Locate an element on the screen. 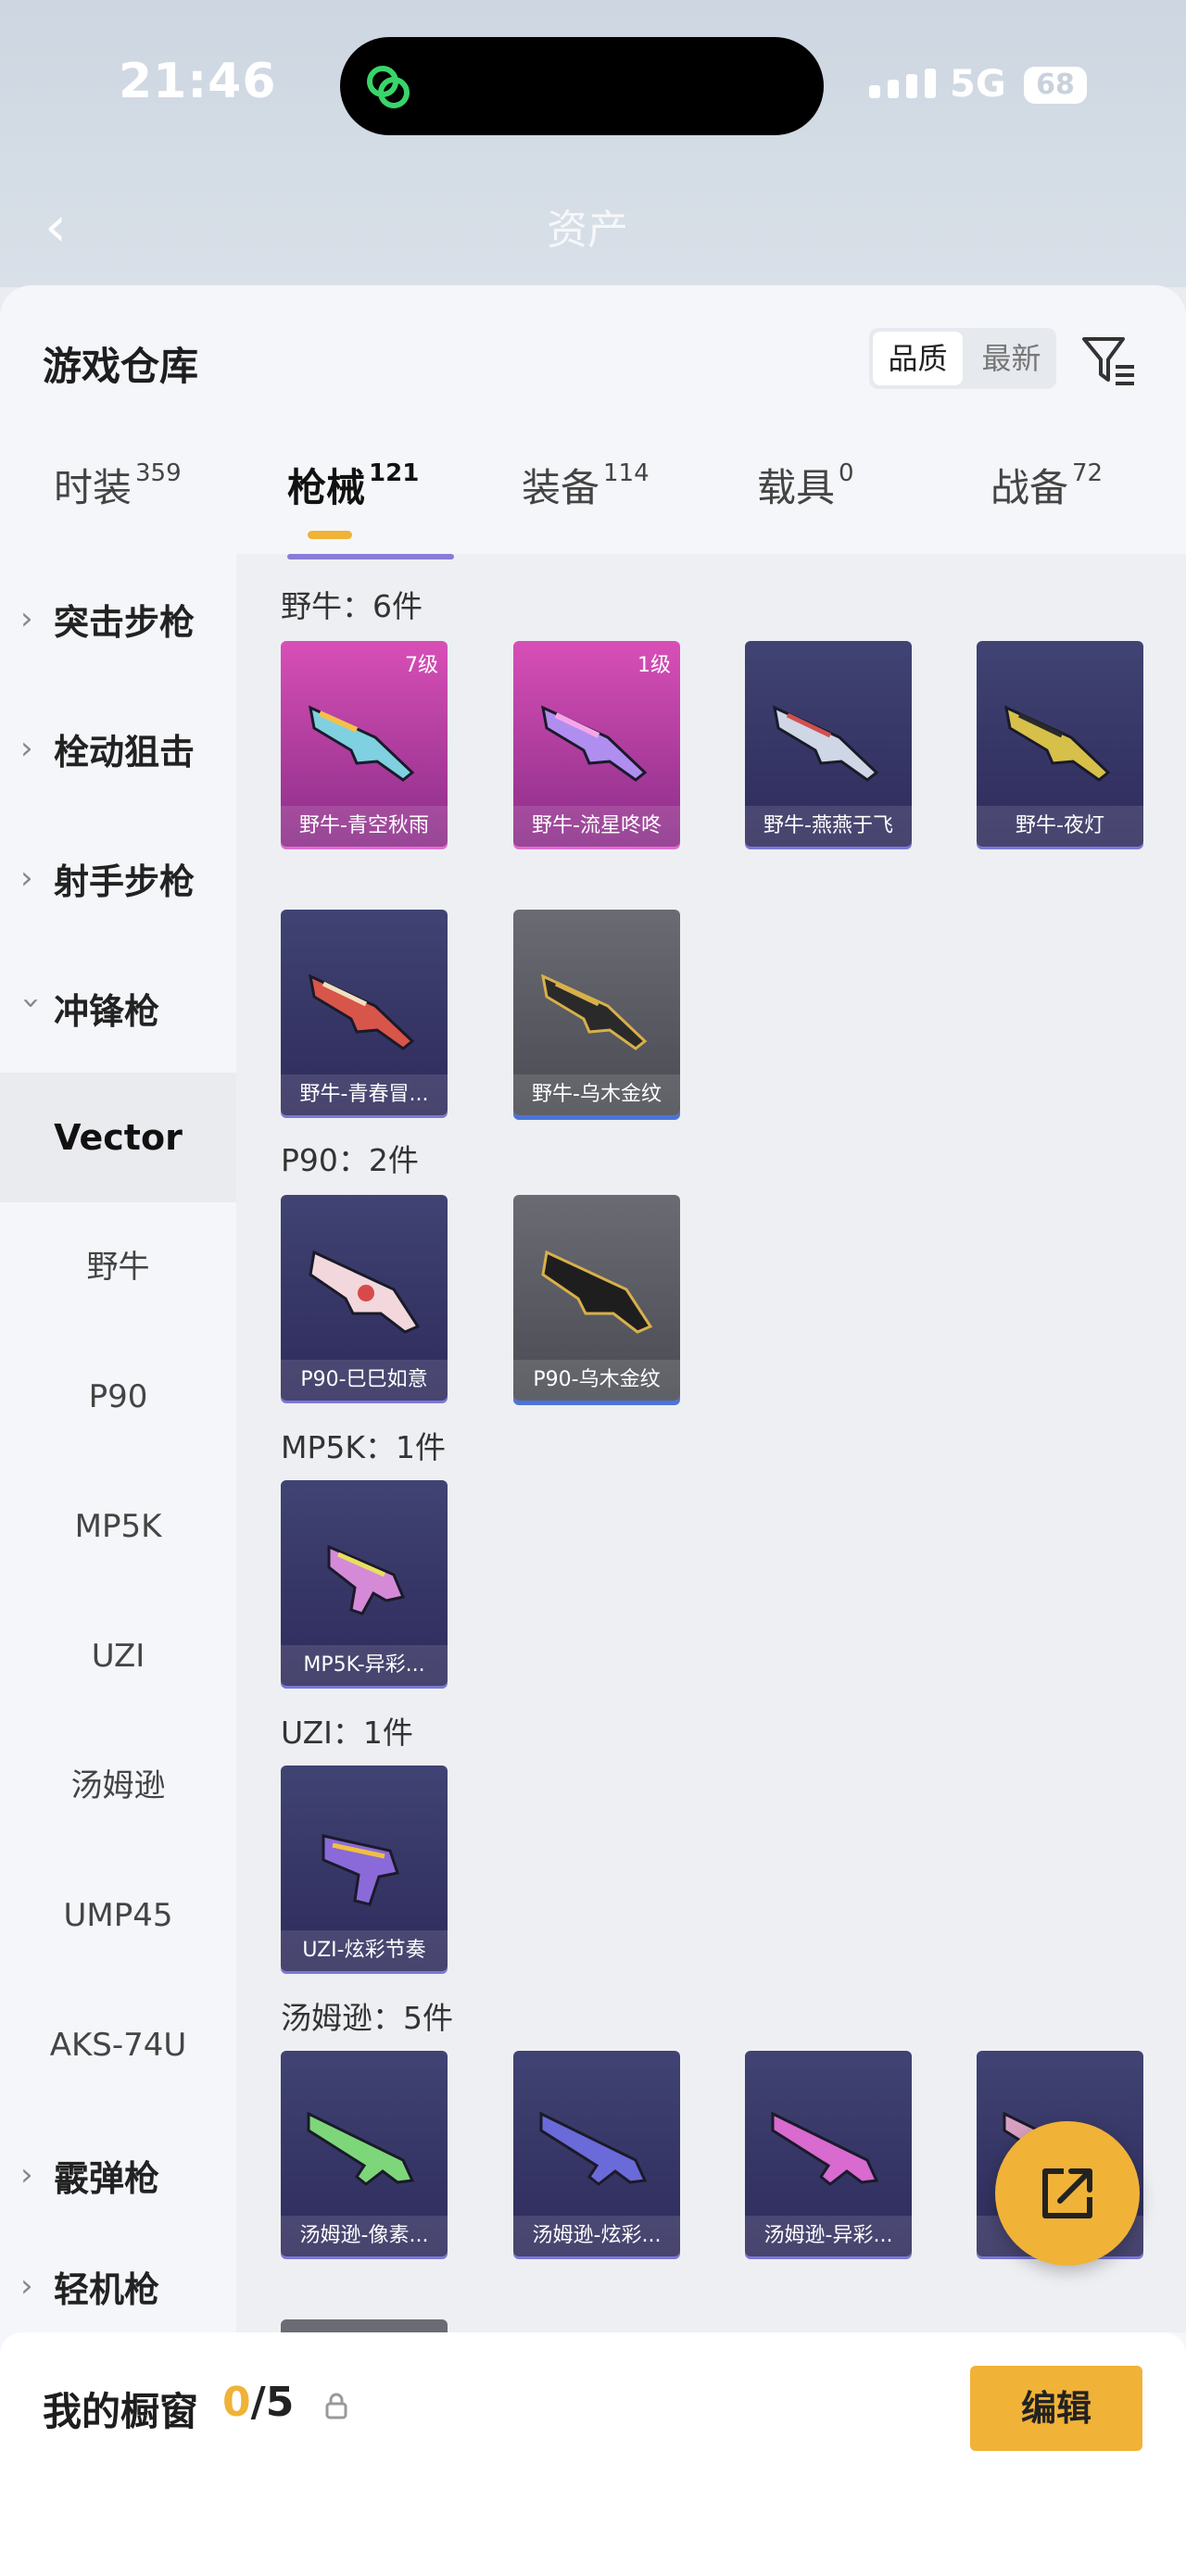 This screenshot has width=1186, height=2576. tab-firearms: 枪械 121 is located at coordinates (353, 498).